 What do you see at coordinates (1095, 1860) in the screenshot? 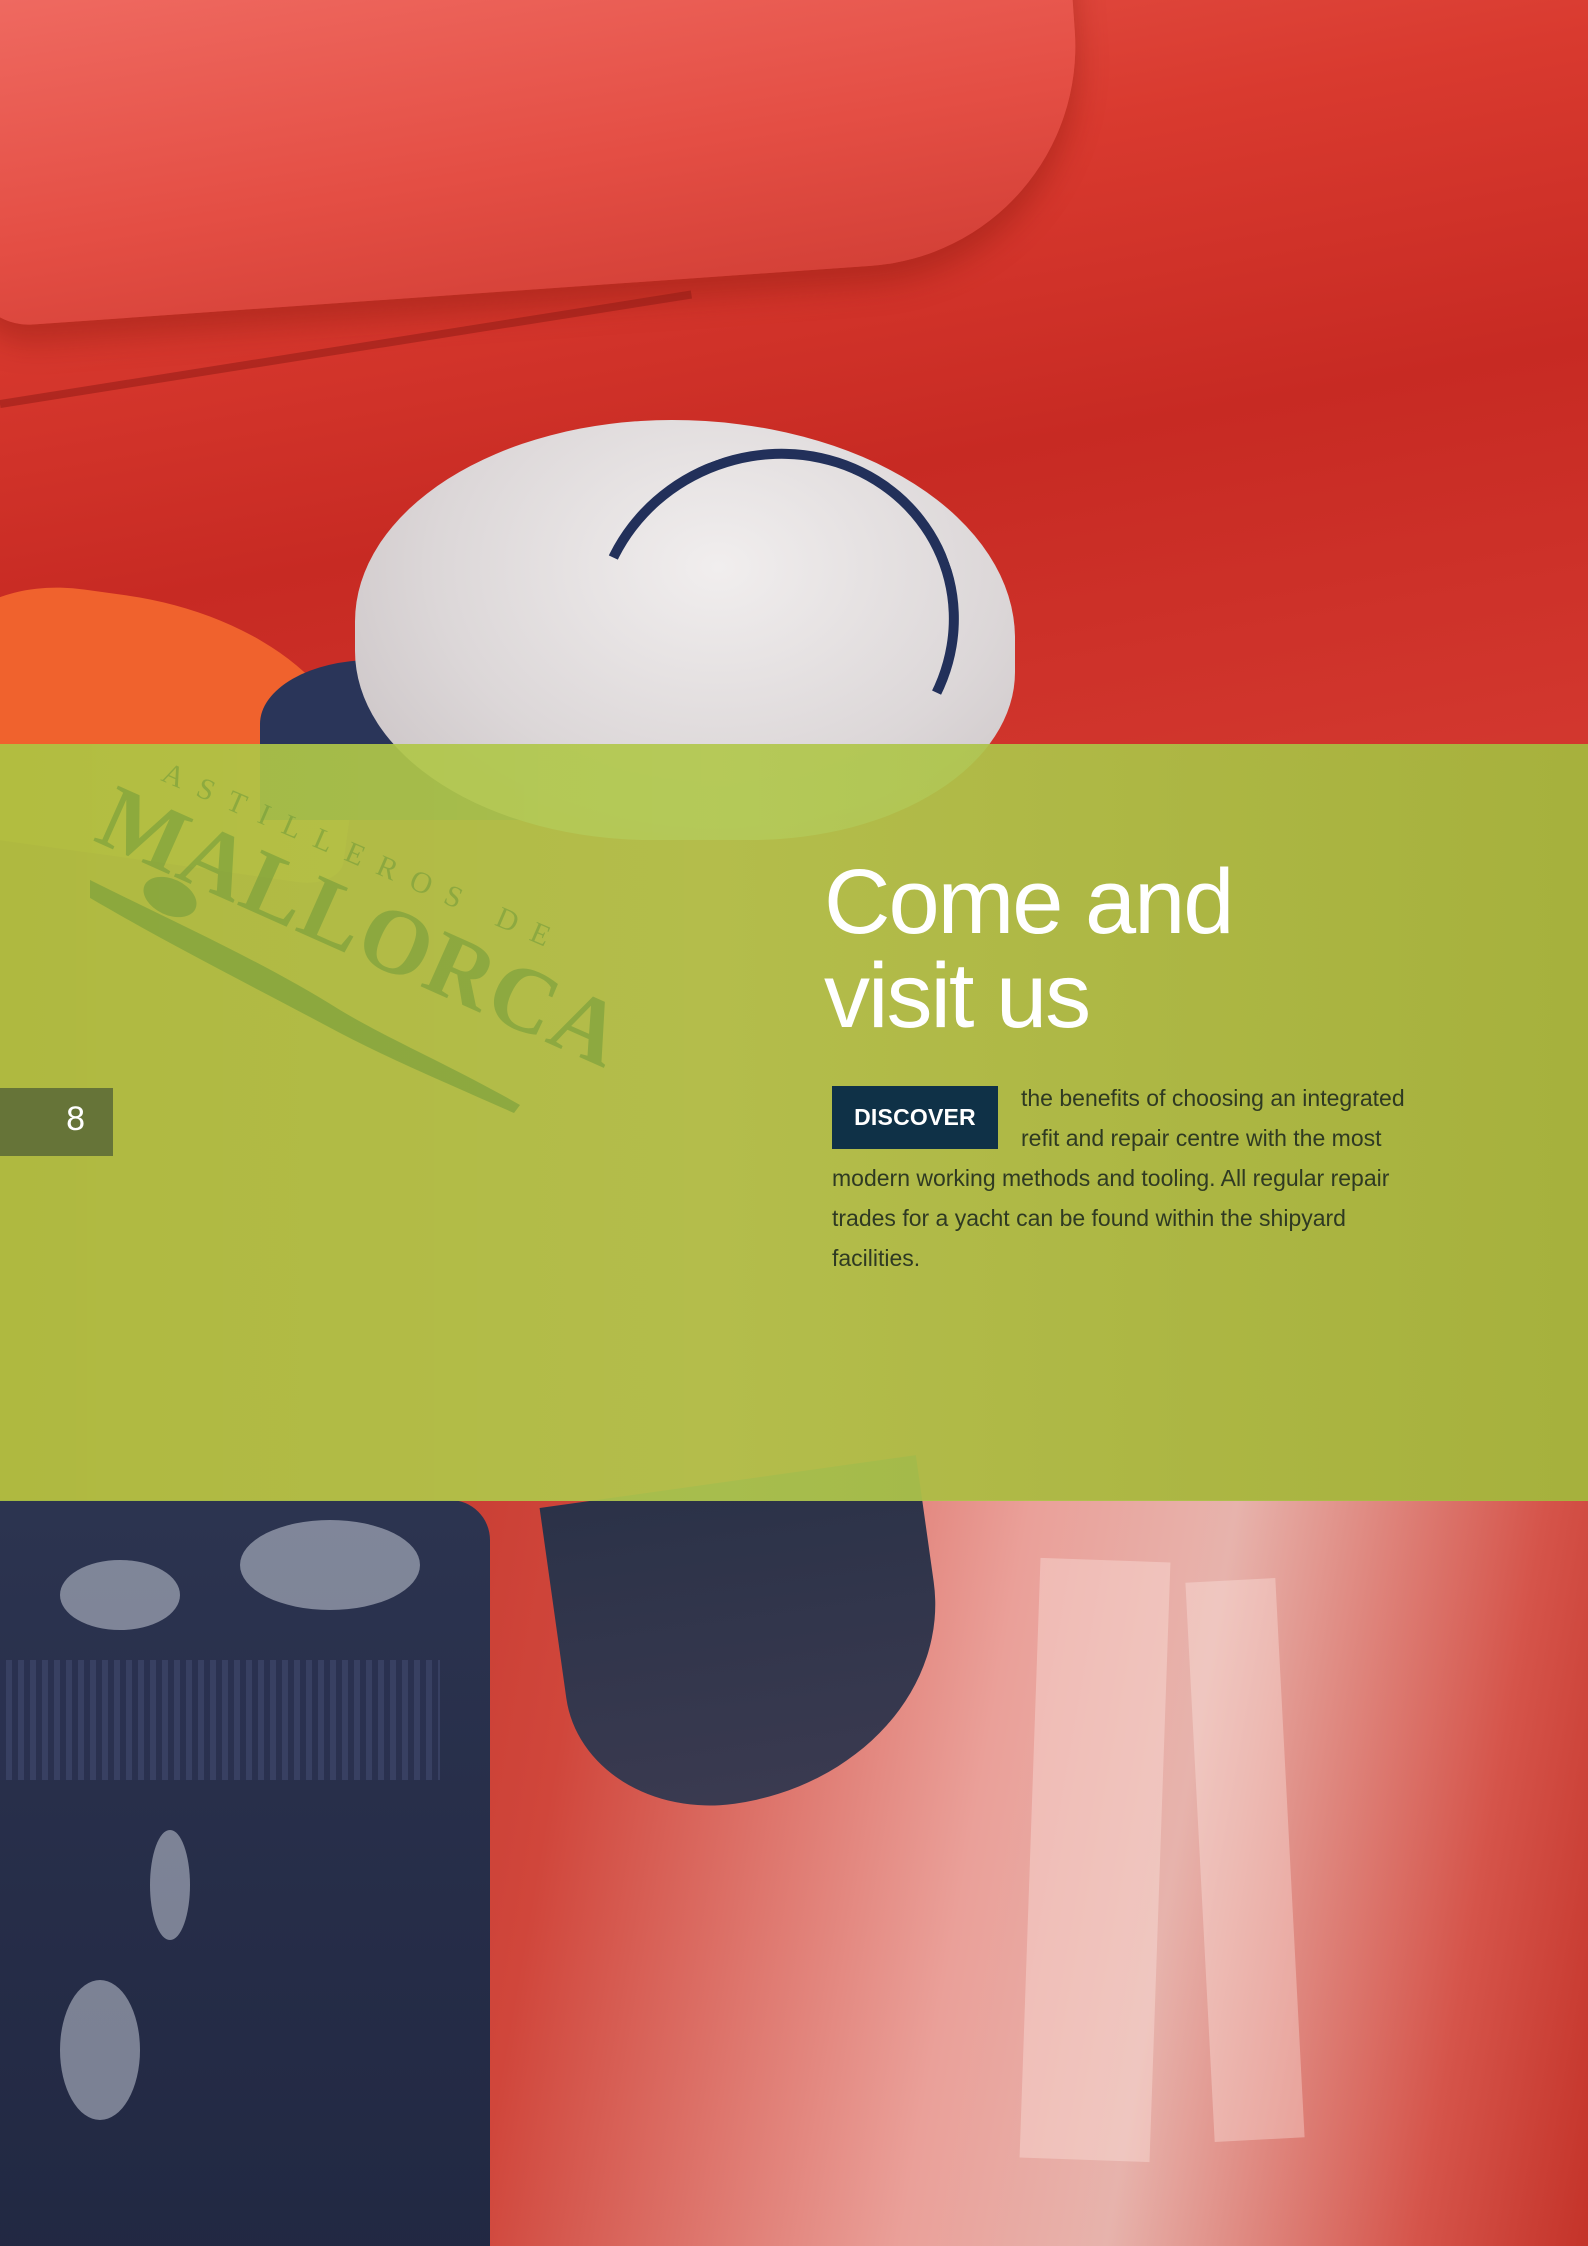
I see `paint-streak` at bounding box center [1095, 1860].